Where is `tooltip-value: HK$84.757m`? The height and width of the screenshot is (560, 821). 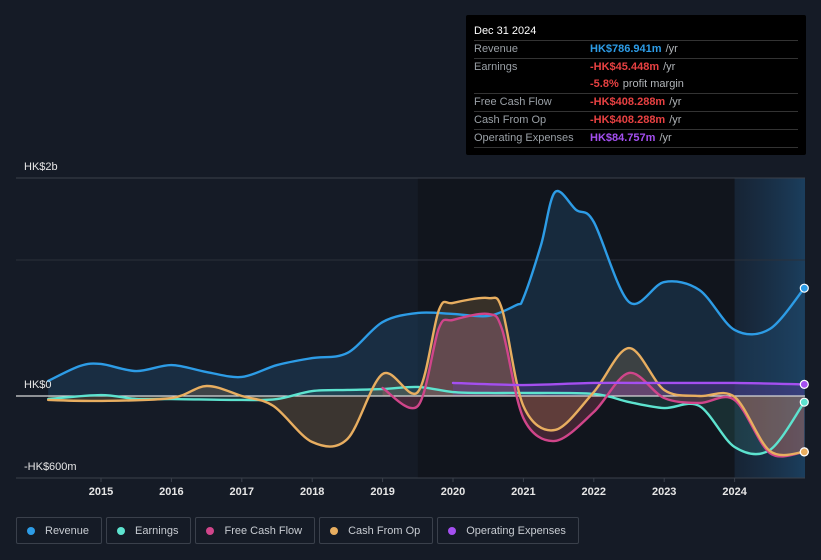 tooltip-value: HK$84.757m is located at coordinates (623, 138).